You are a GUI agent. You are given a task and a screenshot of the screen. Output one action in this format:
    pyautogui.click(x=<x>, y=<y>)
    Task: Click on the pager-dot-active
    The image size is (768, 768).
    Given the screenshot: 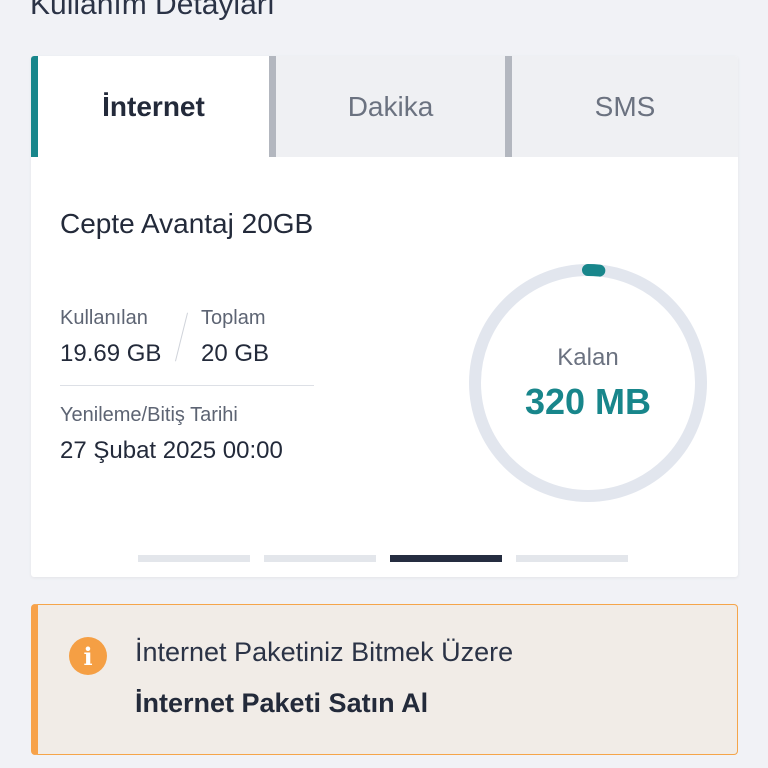 What is the action you would take?
    pyautogui.click(x=446, y=558)
    